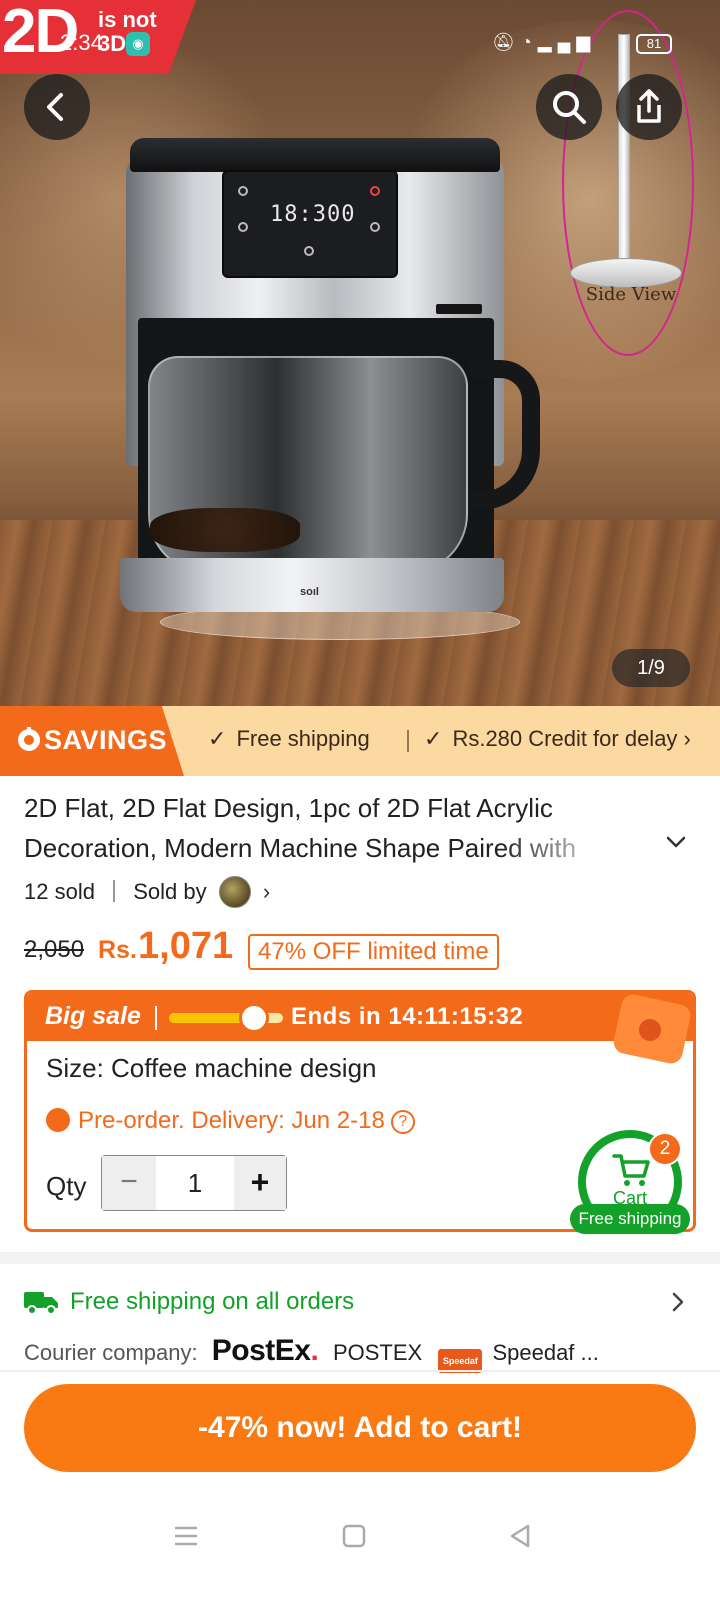 The width and height of the screenshot is (720, 1600). I want to click on cart-icon, so click(631, 1170).